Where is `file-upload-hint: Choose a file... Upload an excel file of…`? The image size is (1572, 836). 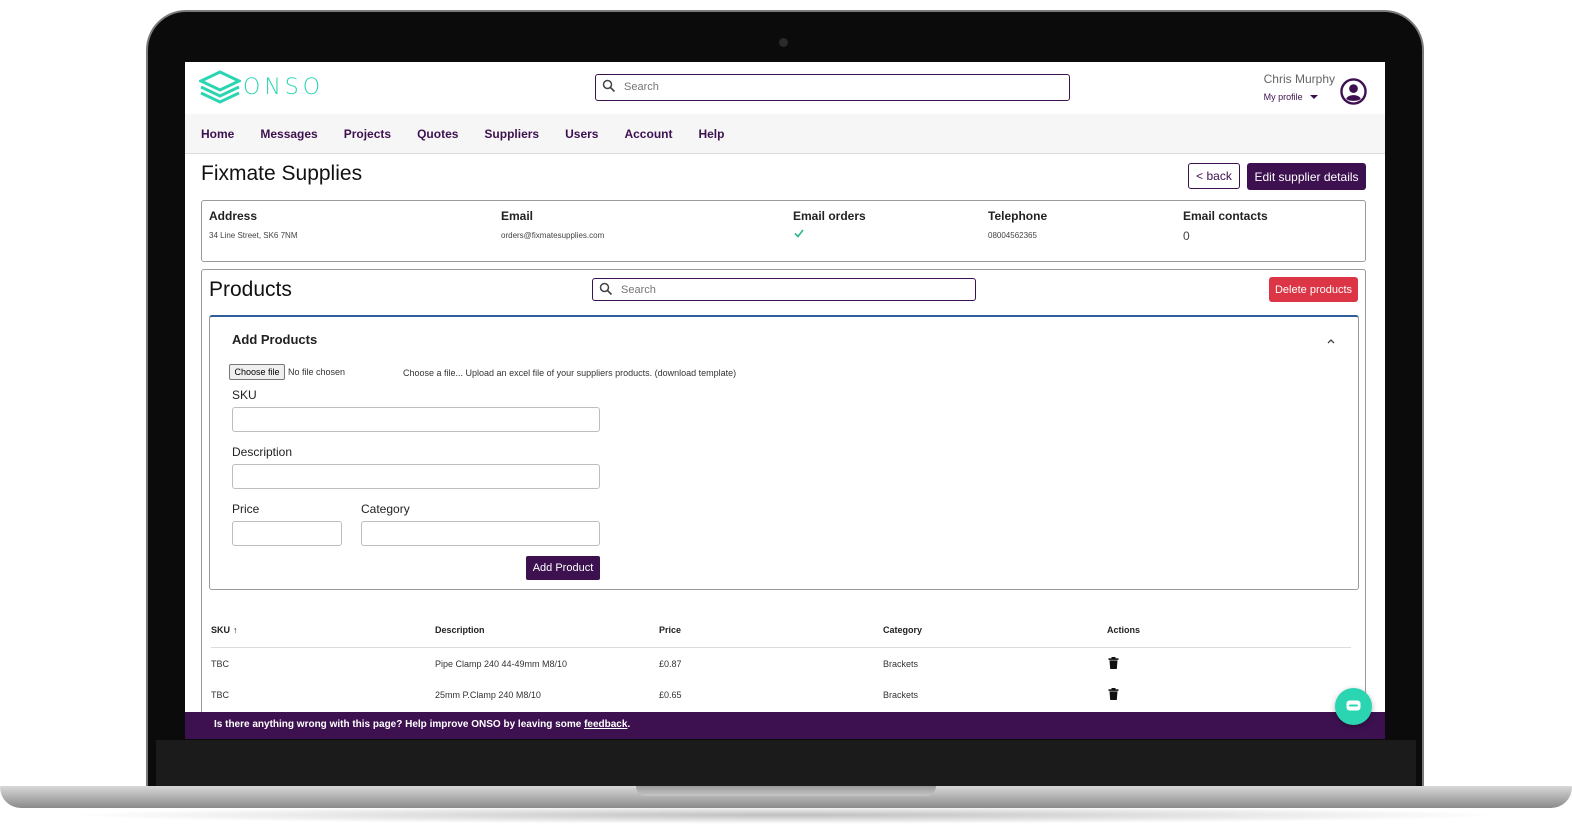
file-upload-hint: Choose a file... Upload an excel file of… is located at coordinates (570, 373).